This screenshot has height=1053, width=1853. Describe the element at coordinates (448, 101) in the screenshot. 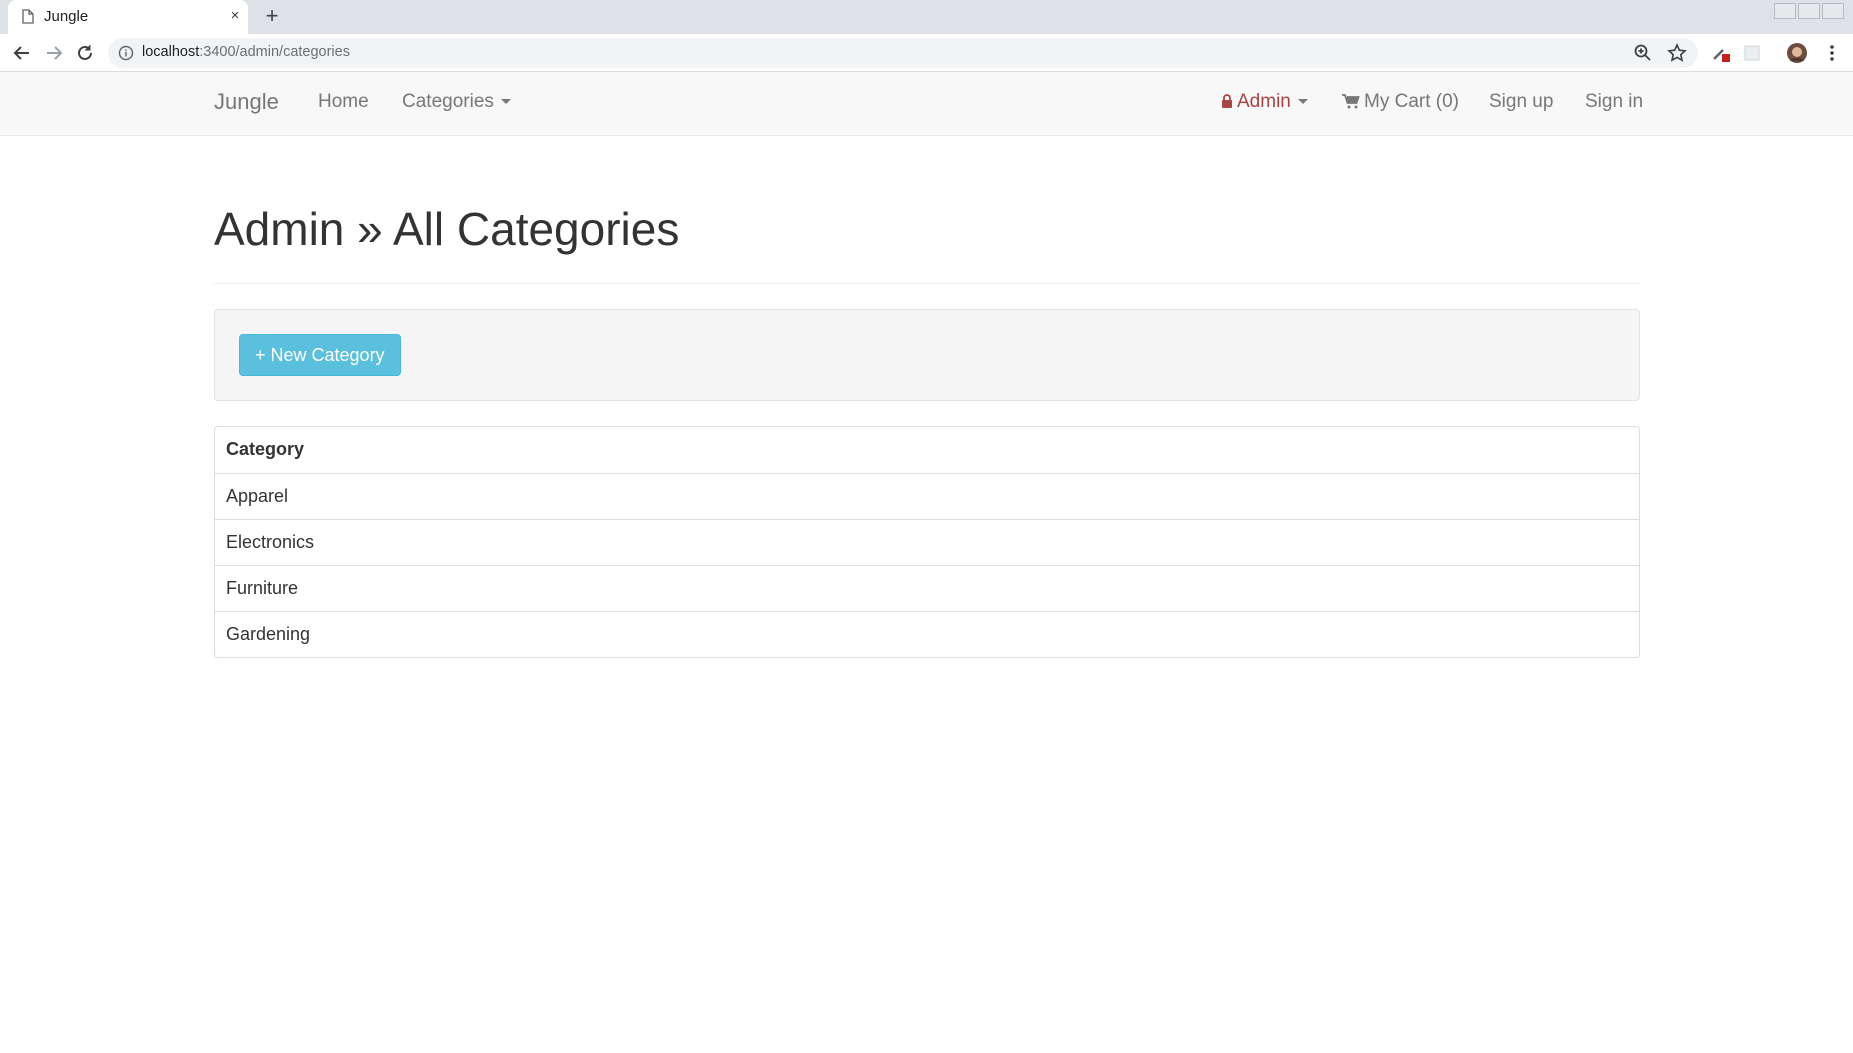

I see `nav-categories-label: Categories` at that location.